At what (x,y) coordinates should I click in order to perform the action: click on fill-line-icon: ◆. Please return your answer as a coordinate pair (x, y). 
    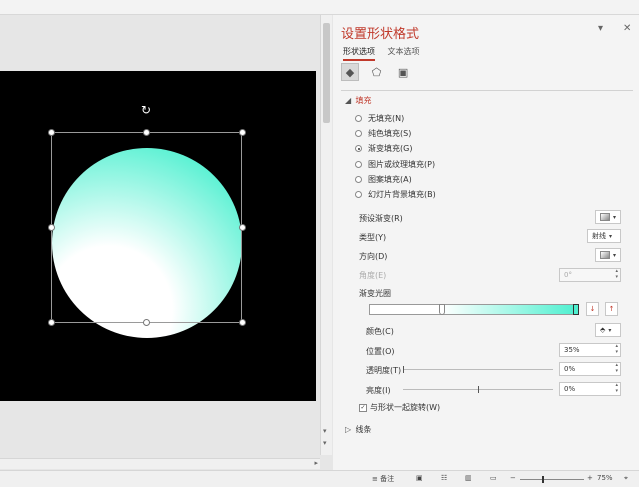
    Looking at the image, I should click on (350, 72).